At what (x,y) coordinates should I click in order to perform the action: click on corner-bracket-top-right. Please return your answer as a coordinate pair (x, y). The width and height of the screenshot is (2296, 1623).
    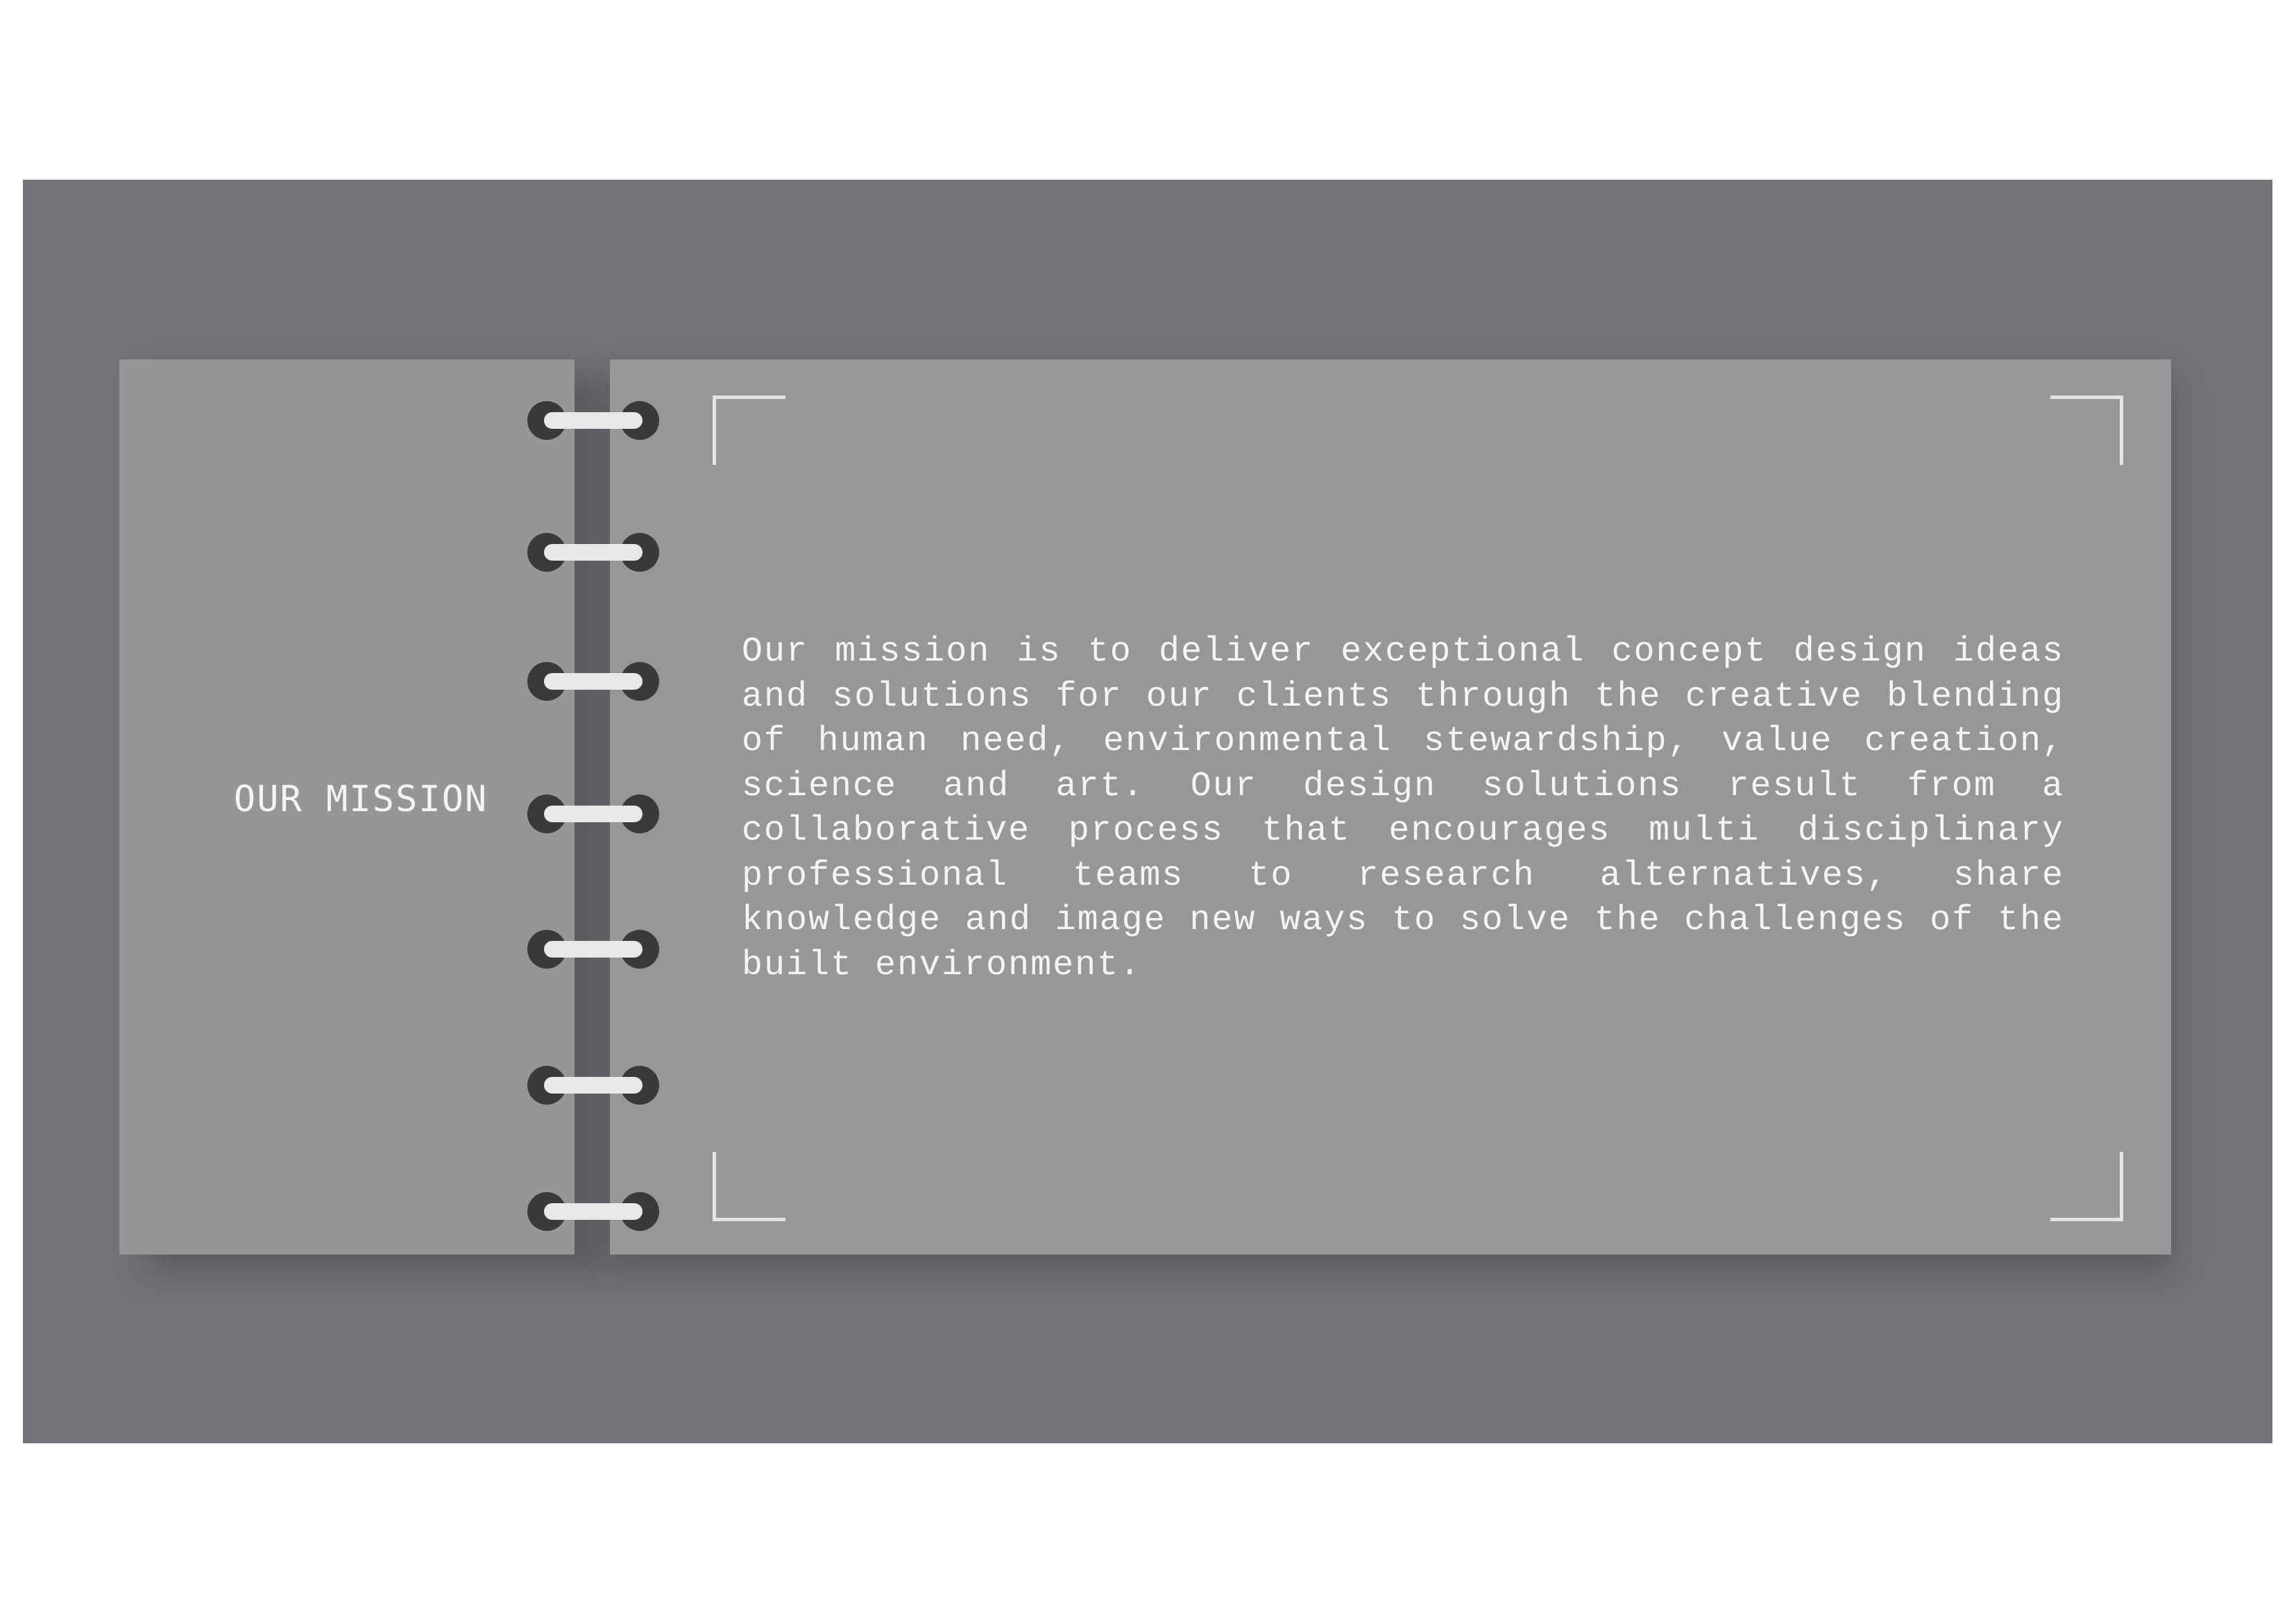
    Looking at the image, I should click on (2086, 431).